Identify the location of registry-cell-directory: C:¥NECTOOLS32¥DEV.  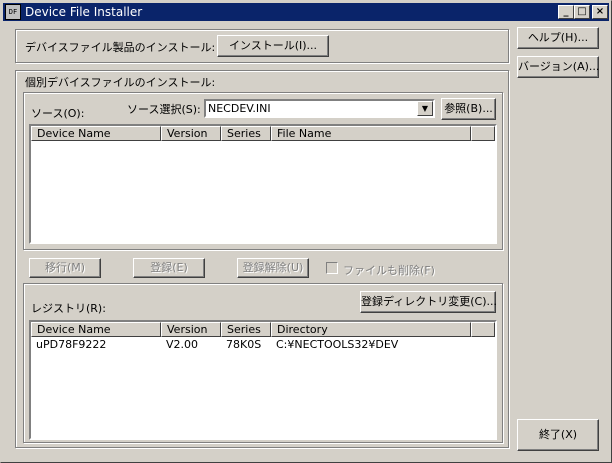
(337, 344).